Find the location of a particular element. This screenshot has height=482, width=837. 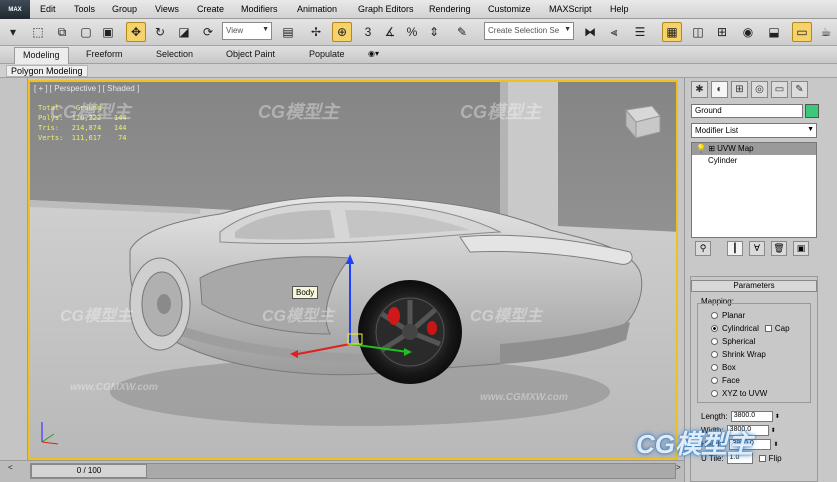

unlink-icon: ⧉ is located at coordinates (62, 32).